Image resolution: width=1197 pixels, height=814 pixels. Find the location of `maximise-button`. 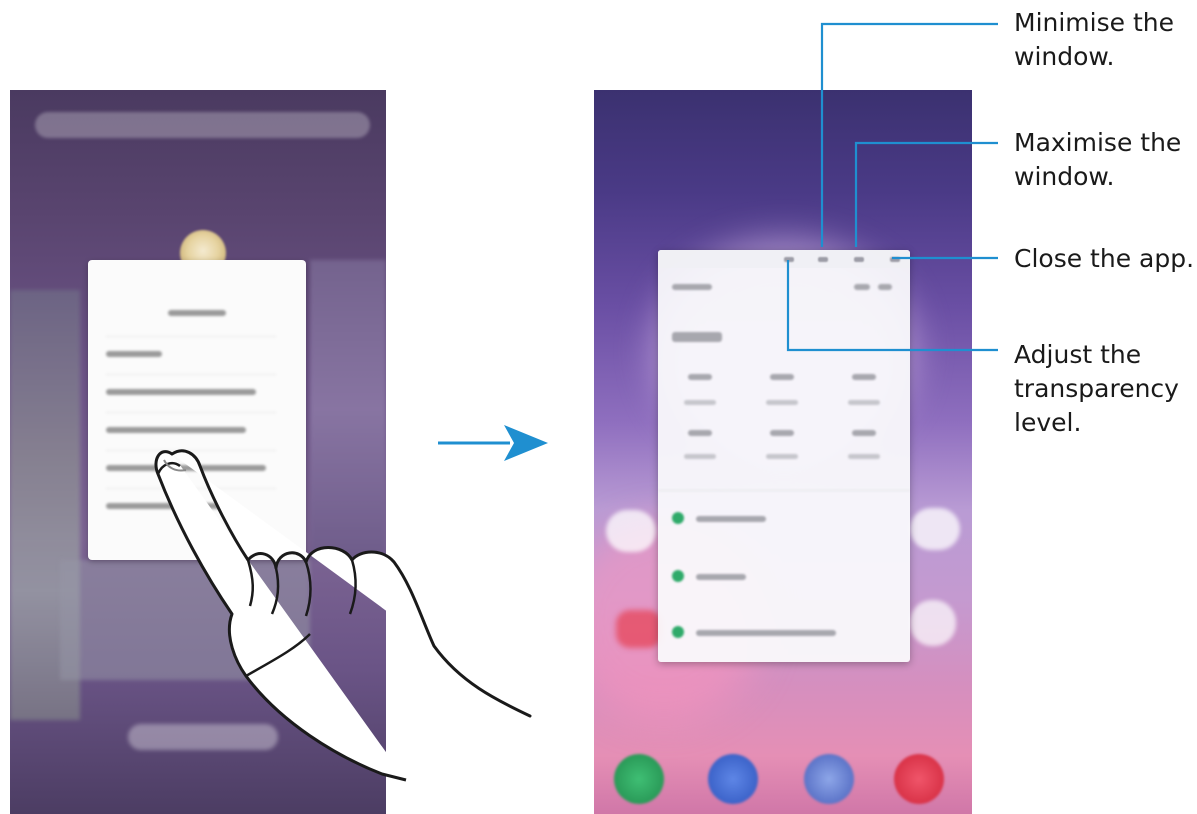

maximise-button is located at coordinates (859, 259).